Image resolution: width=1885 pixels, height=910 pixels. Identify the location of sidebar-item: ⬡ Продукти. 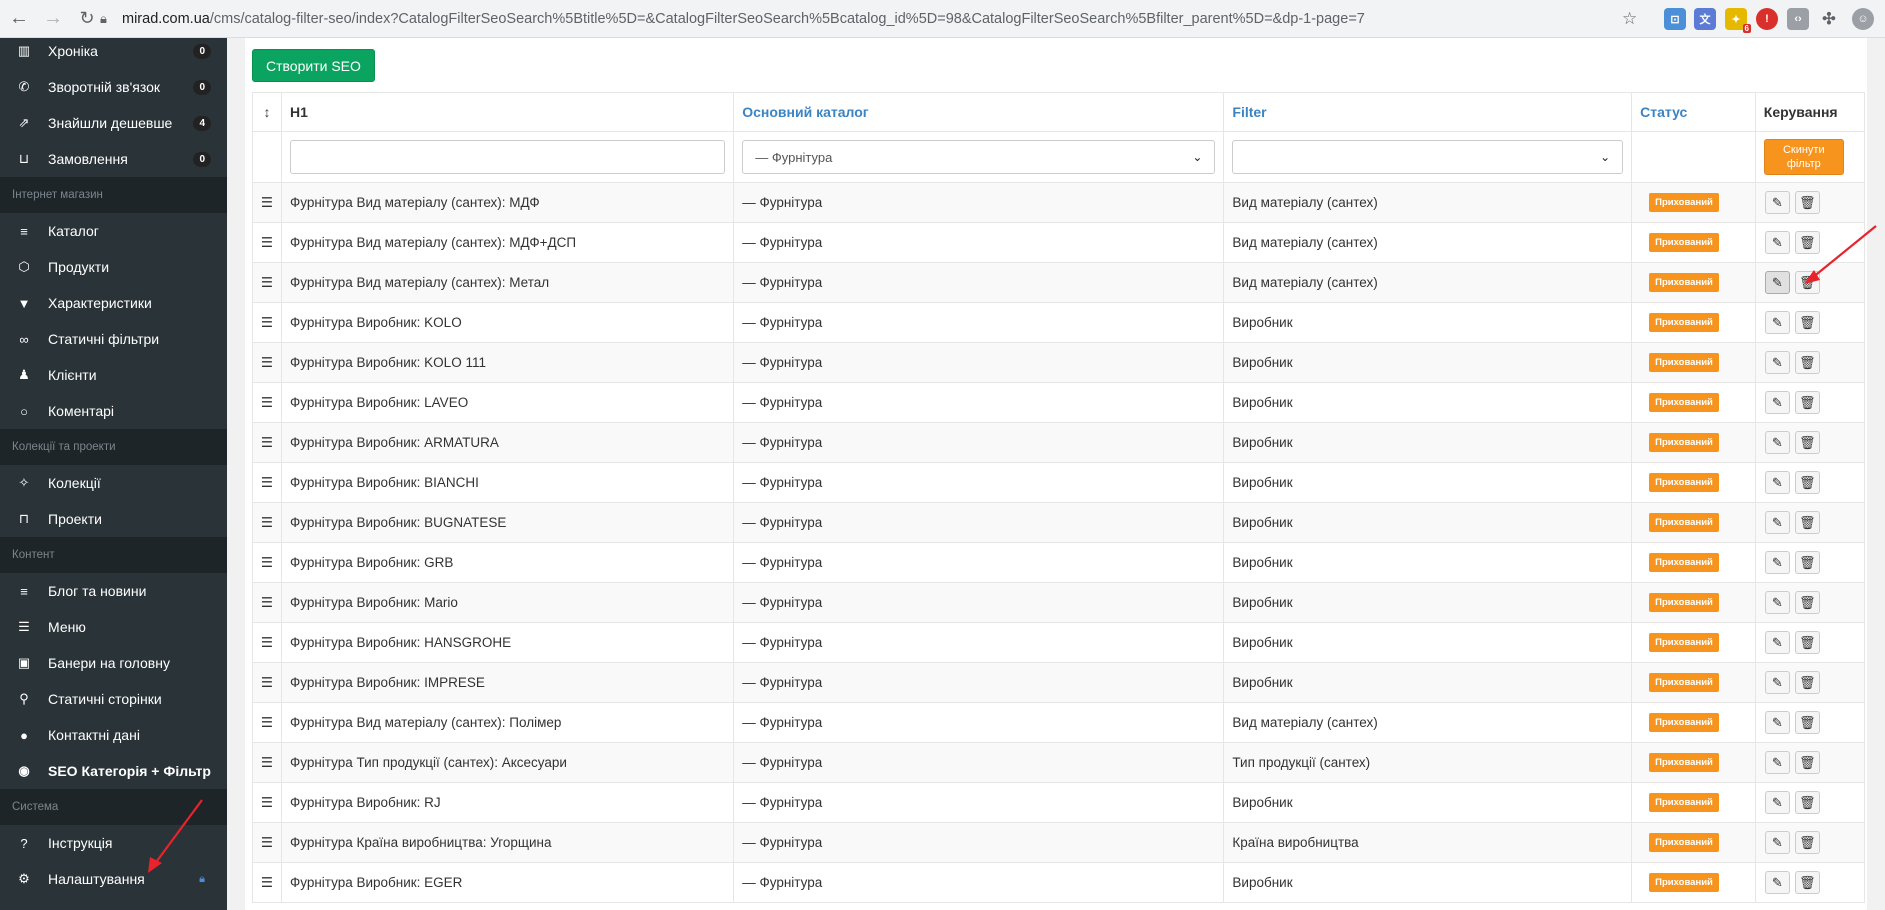
(113, 267).